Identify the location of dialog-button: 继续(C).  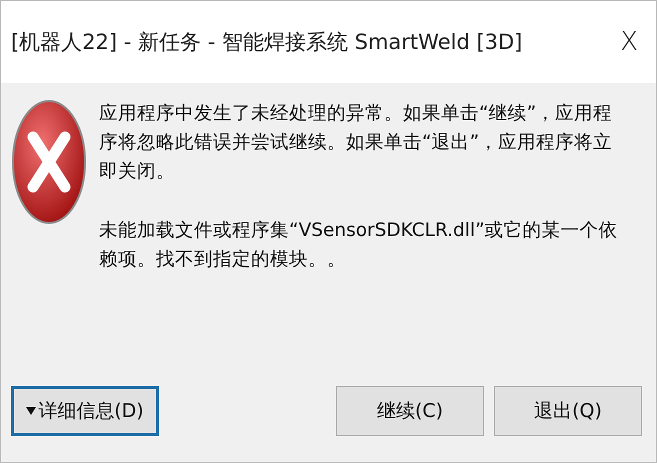
(410, 411).